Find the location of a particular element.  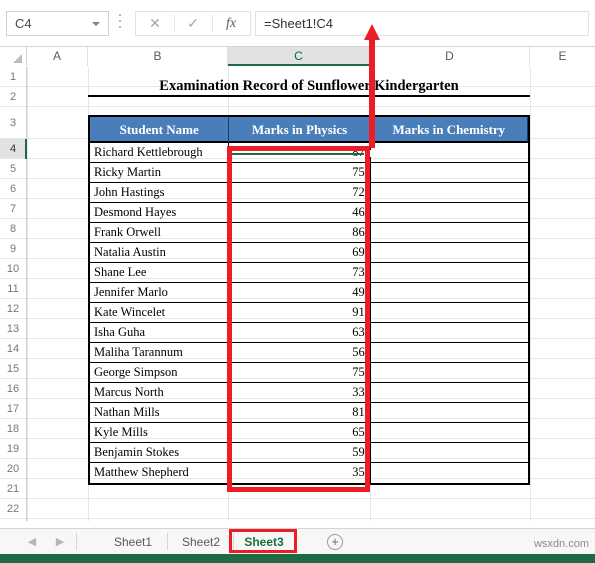

cell-marks-physics: 72 is located at coordinates (300, 193).